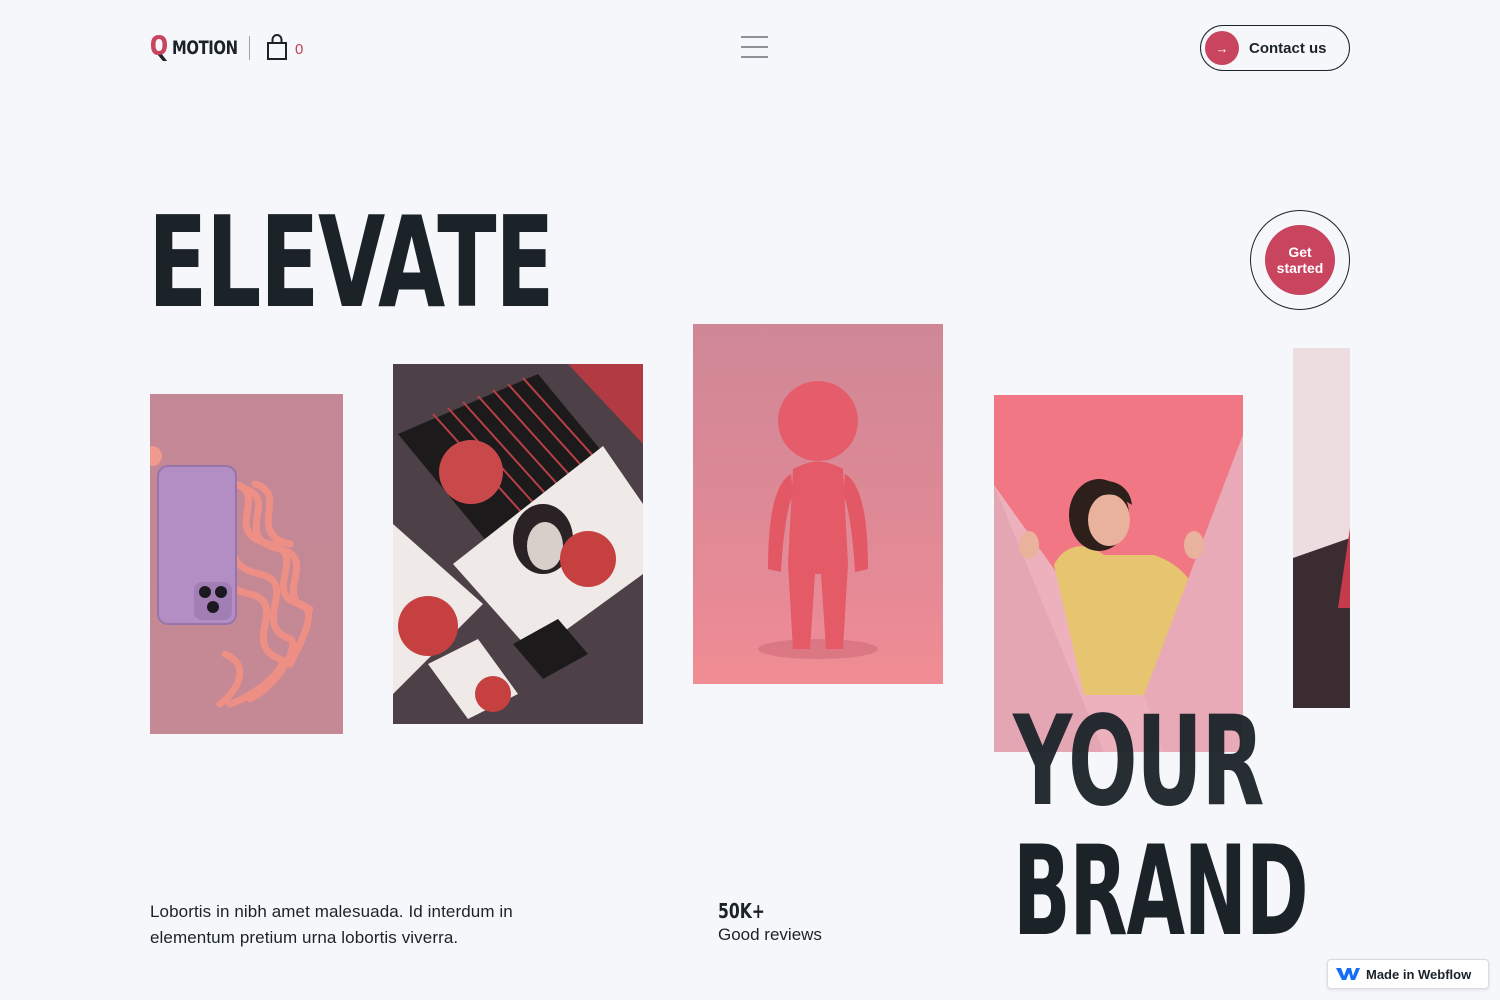 The height and width of the screenshot is (1000, 1500). I want to click on get-started-label: Get started, so click(1300, 260).